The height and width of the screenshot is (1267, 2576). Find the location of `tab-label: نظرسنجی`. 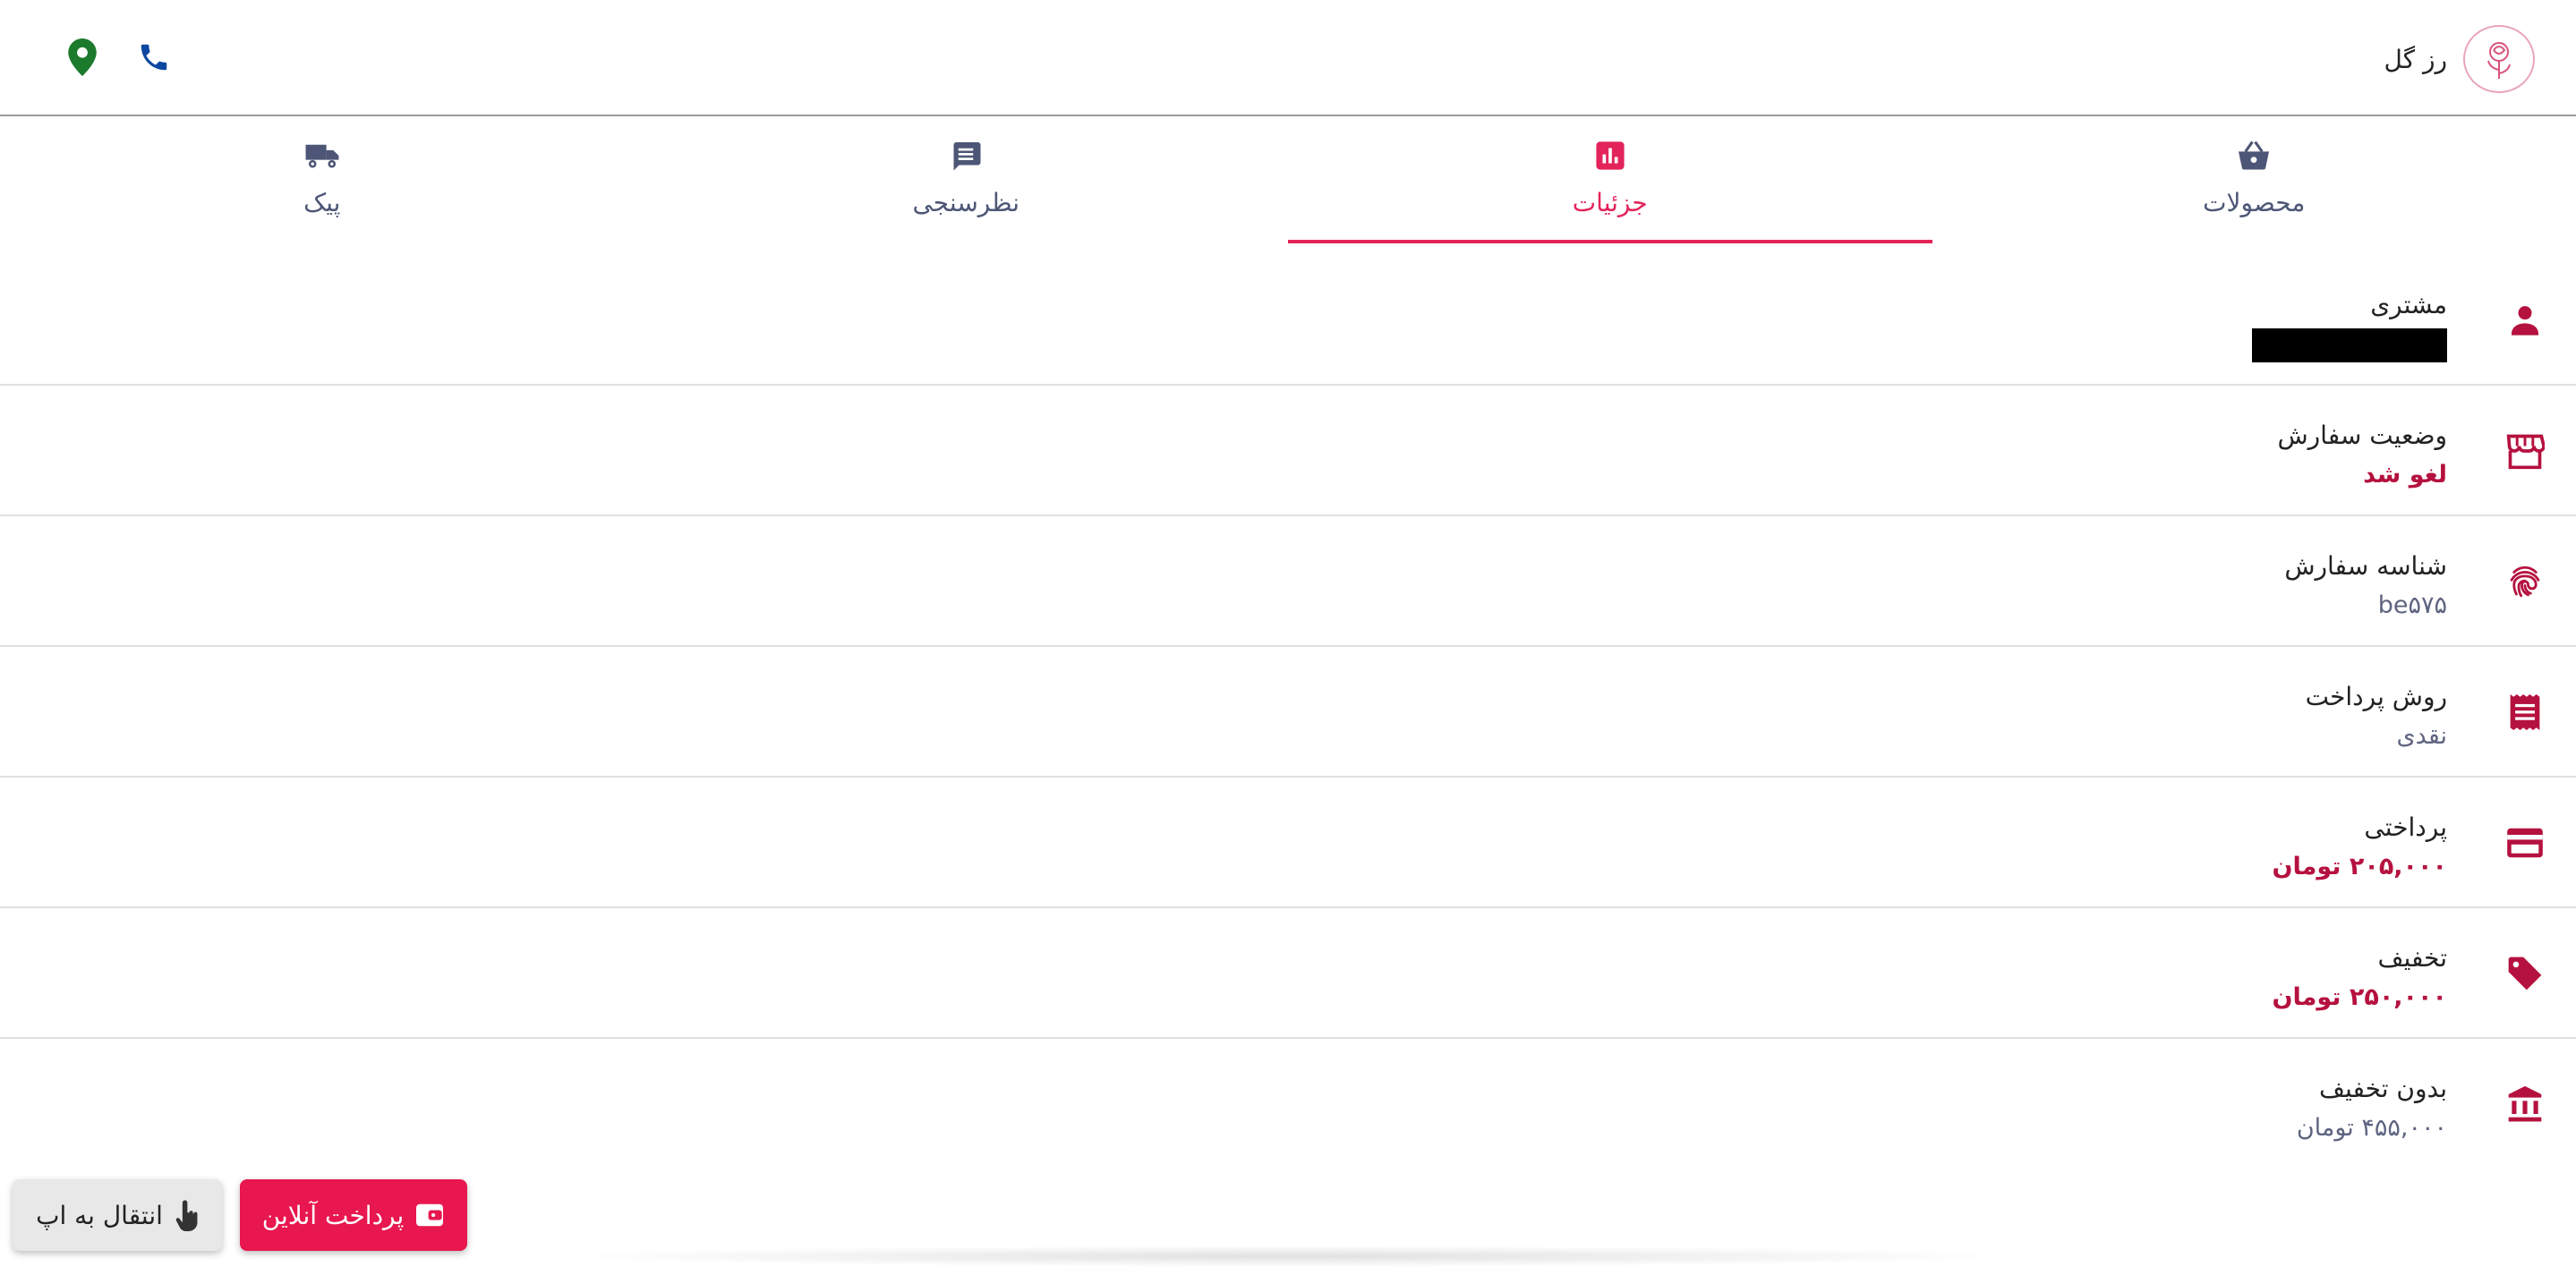

tab-label: نظرسنجی is located at coordinates (966, 203).